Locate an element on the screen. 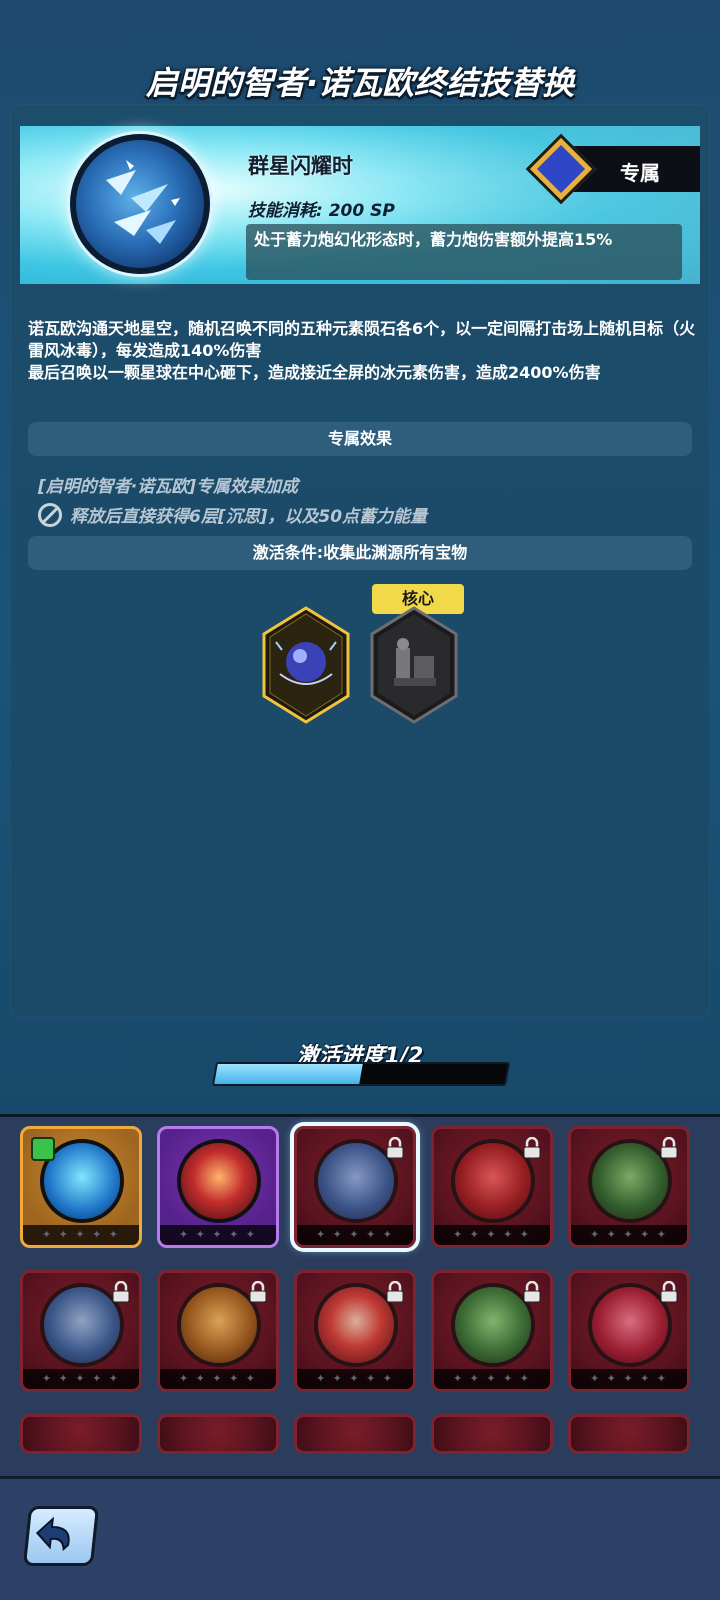  skill-name: 群星闪耀时 is located at coordinates (300, 166).